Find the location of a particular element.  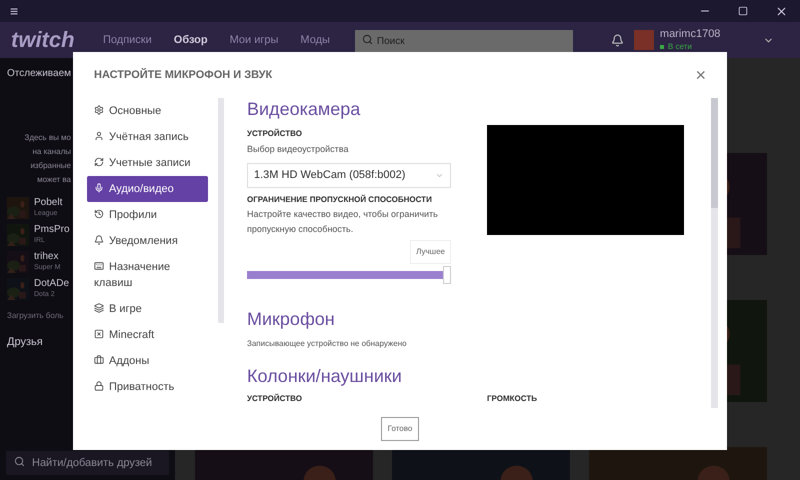

menu-item: Профили is located at coordinates (147, 215).